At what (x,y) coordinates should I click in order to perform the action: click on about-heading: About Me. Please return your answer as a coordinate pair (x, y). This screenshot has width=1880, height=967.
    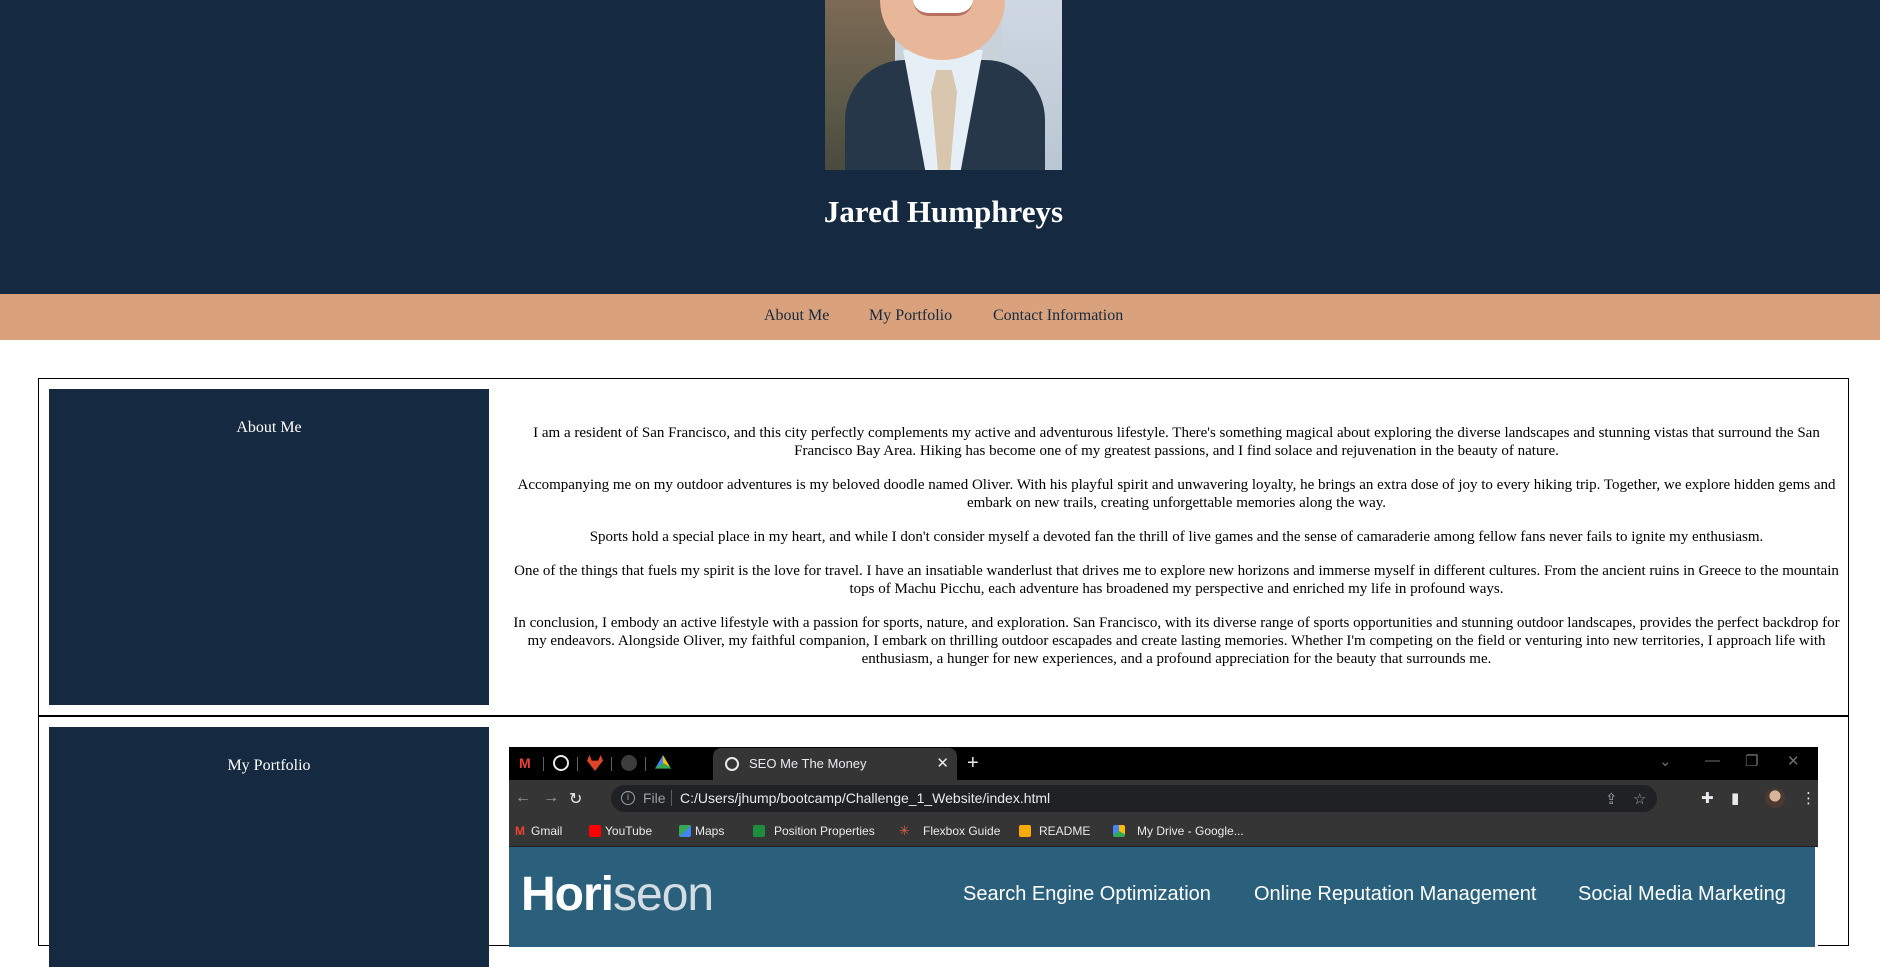
    Looking at the image, I should click on (269, 427).